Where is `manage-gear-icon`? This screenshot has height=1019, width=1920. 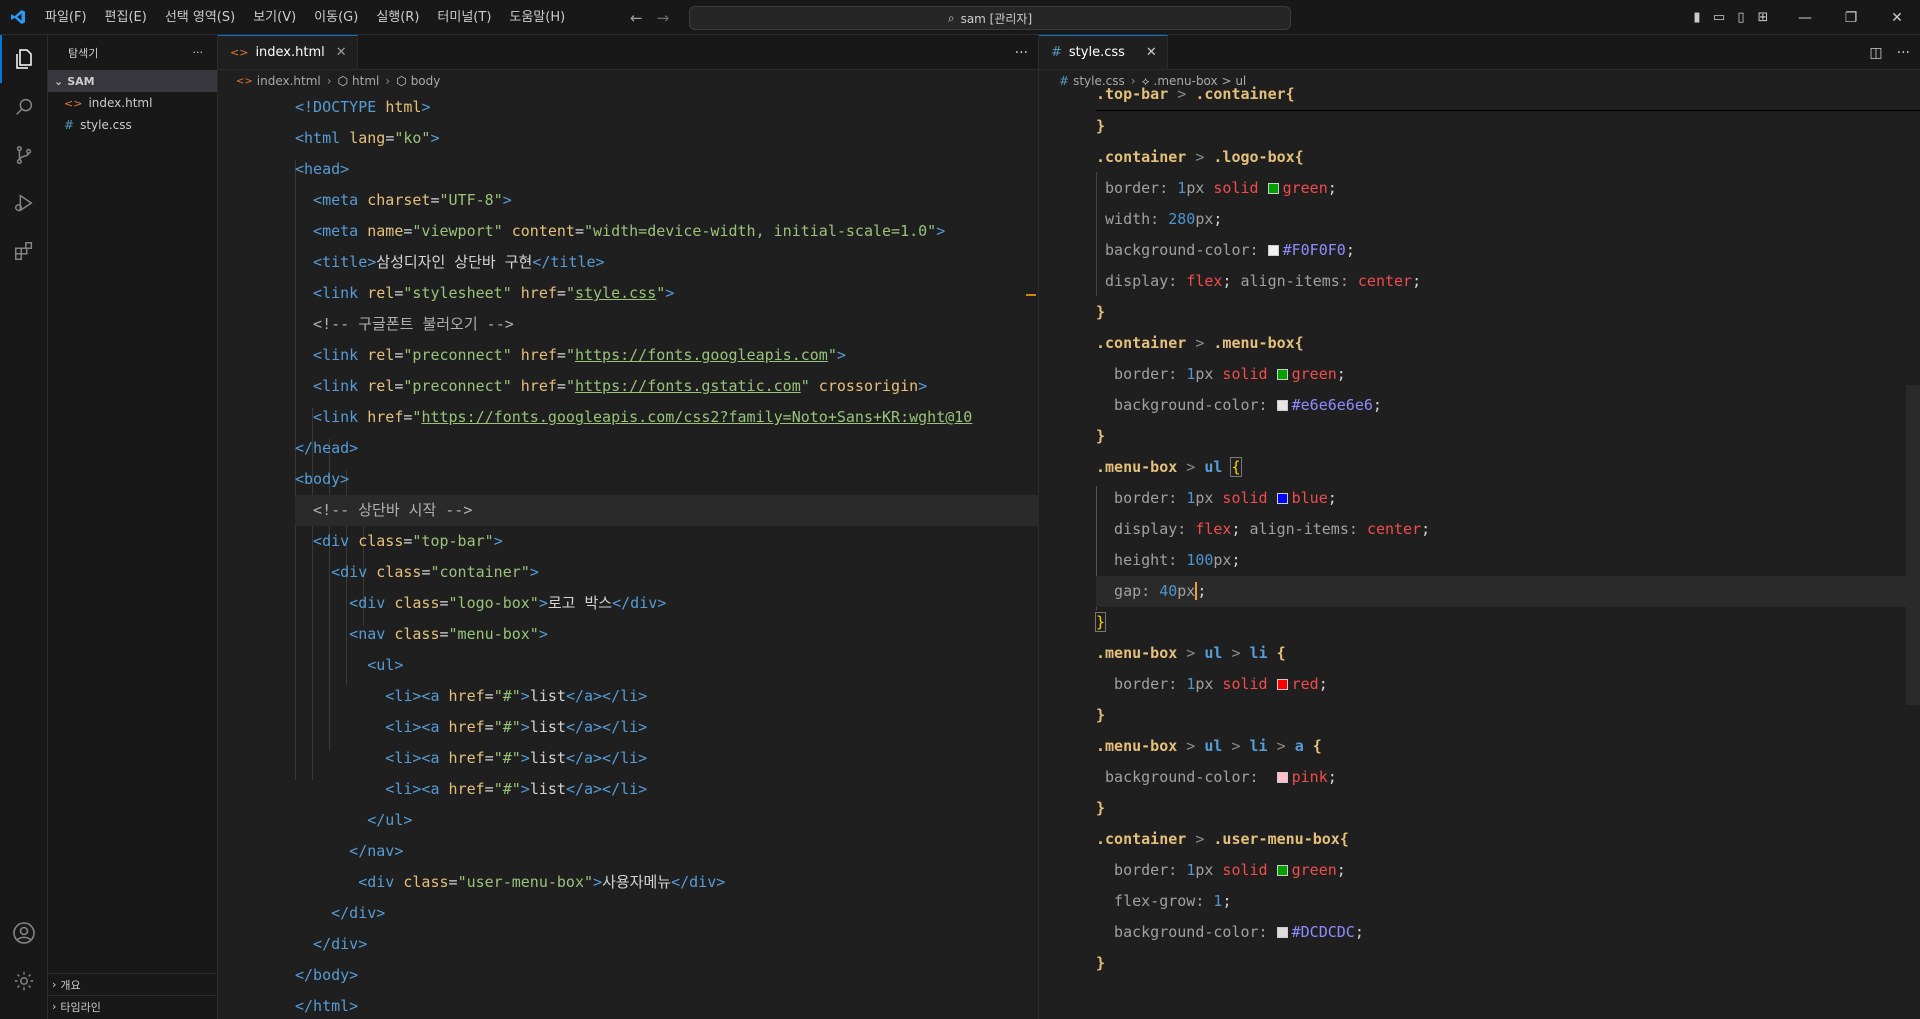
manage-gear-icon is located at coordinates (24, 981).